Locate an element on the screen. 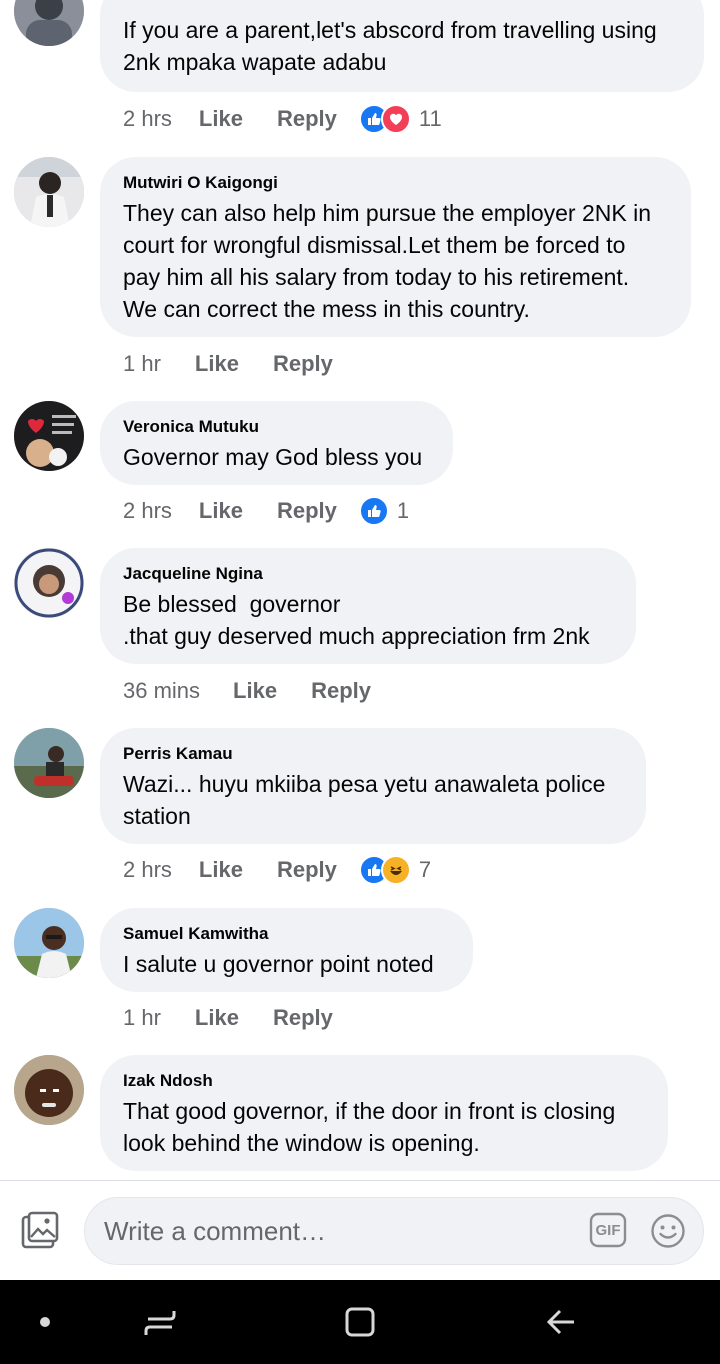 The height and width of the screenshot is (1364, 720). comment-author: Jacqueline Ngina is located at coordinates (367, 574).